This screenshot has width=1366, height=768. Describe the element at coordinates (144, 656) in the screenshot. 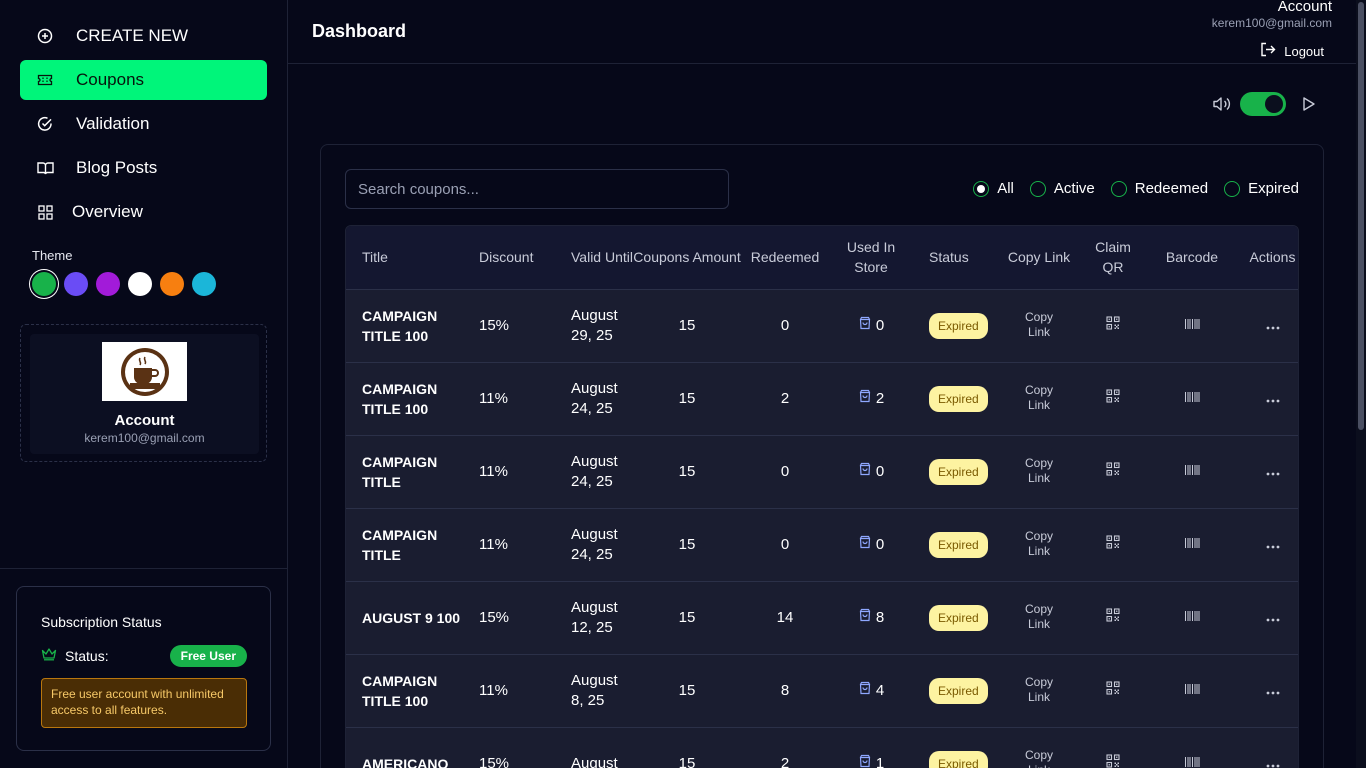

I see `subscription-status-row: Status: Free User` at that location.